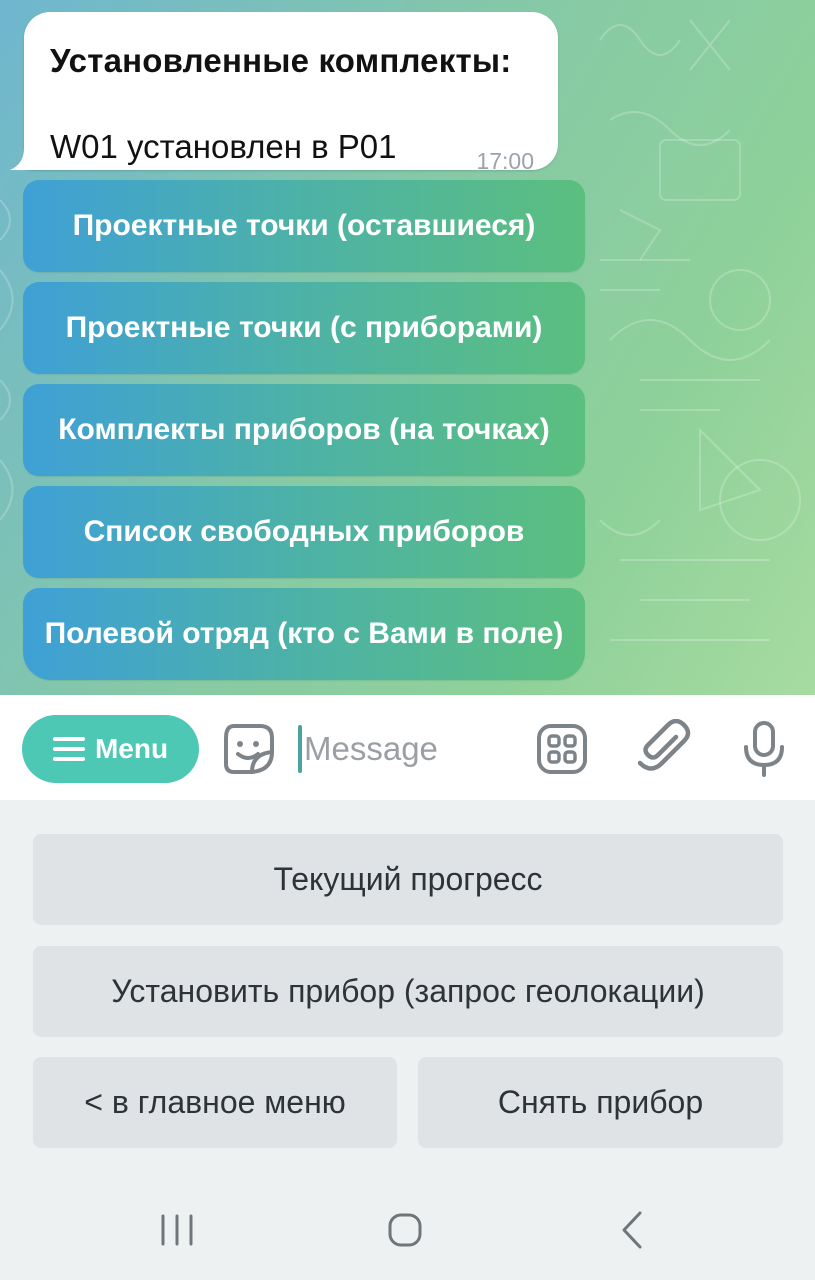 The height and width of the screenshot is (1280, 815). Describe the element at coordinates (22, 159) in the screenshot. I see `bubble-tail` at that location.